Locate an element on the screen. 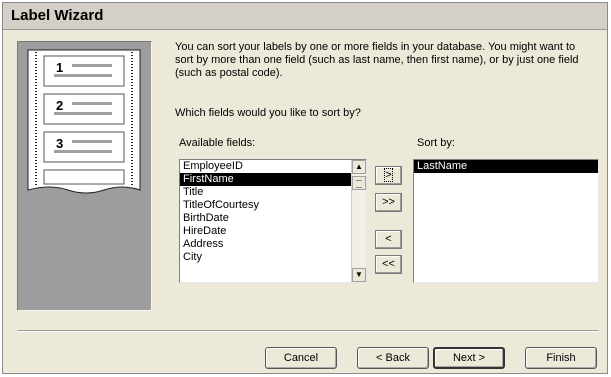 The width and height of the screenshot is (611, 377). label-number-3: 3 is located at coordinates (59, 143).